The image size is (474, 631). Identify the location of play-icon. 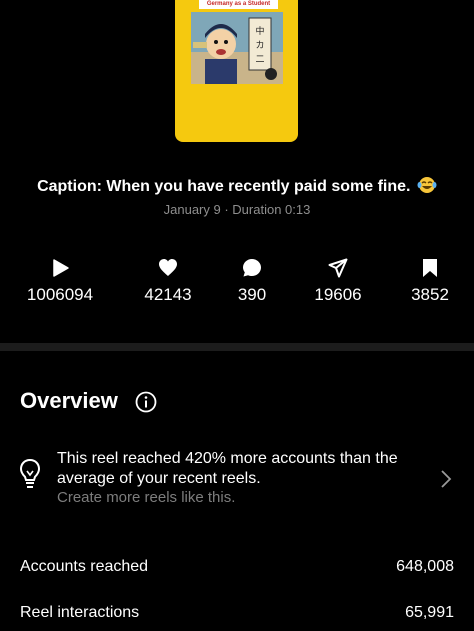
(61, 268).